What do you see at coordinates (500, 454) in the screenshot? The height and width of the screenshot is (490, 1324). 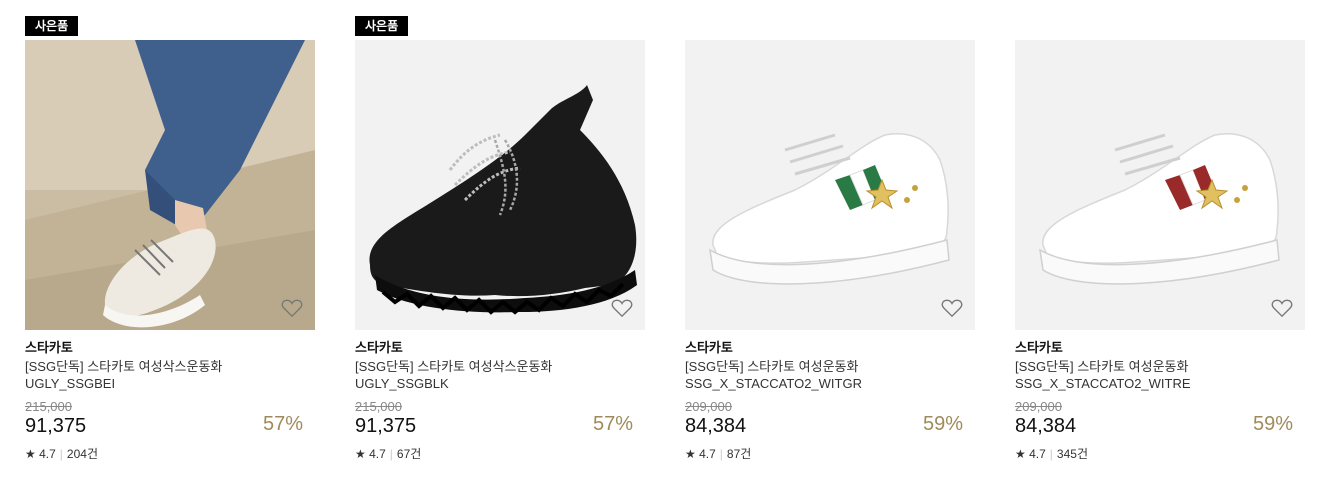 I see `rating-row: ★ 4.7 | 67건` at bounding box center [500, 454].